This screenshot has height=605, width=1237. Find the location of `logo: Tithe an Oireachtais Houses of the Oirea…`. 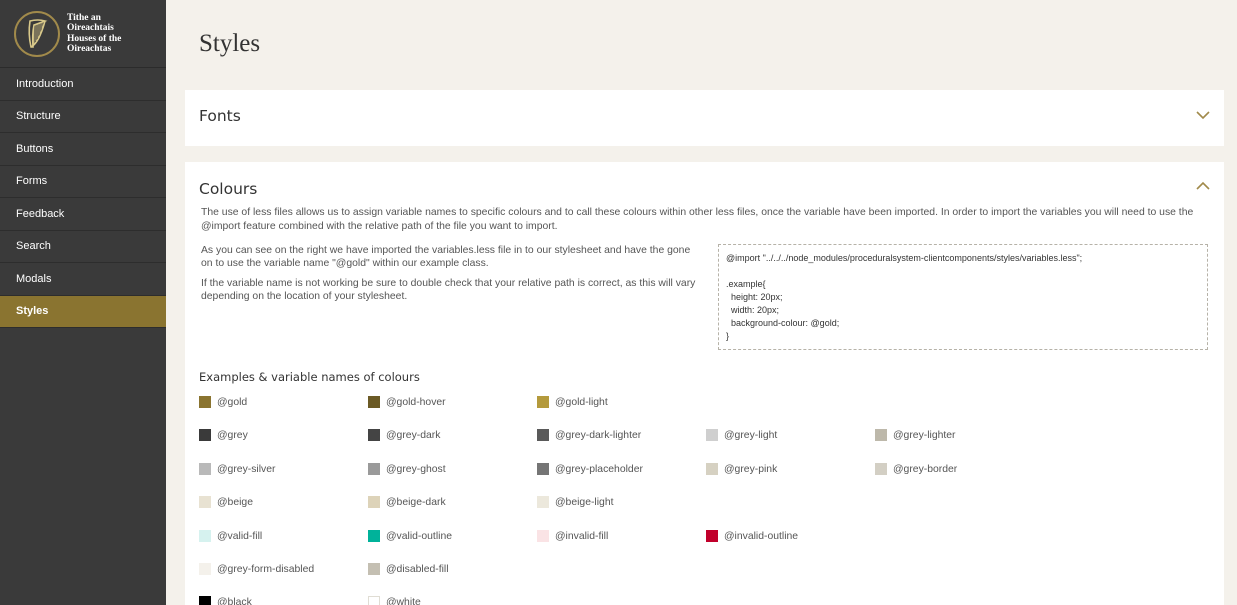

logo: Tithe an Oireachtais Houses of the Oirea… is located at coordinates (83, 34).